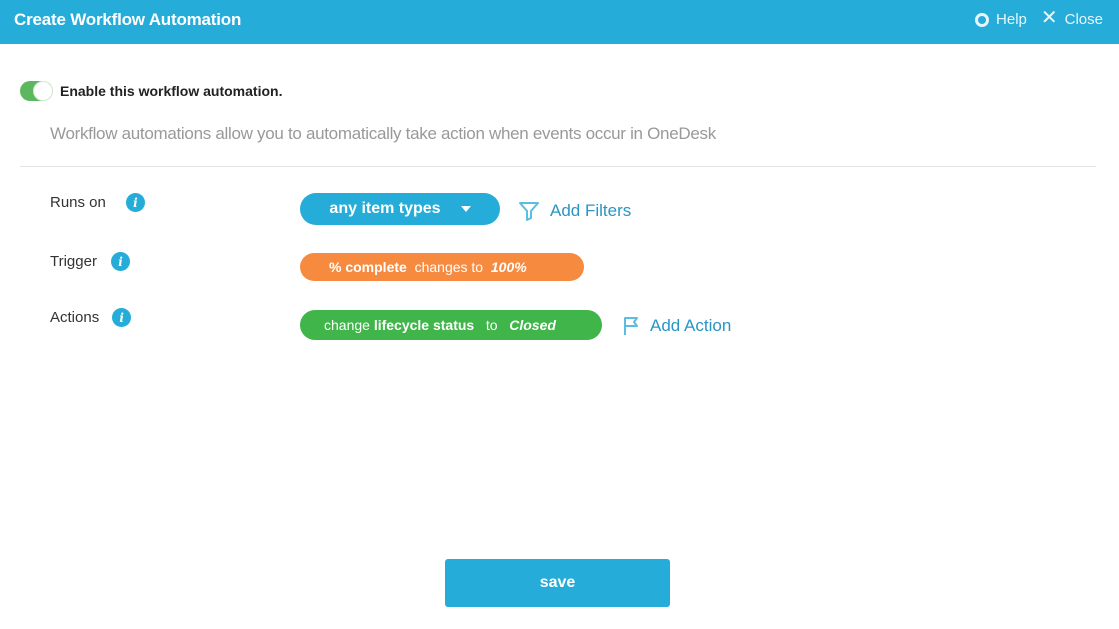 This screenshot has width=1119, height=629. Describe the element at coordinates (449, 267) in the screenshot. I see `trigger-verb: changes to` at that location.